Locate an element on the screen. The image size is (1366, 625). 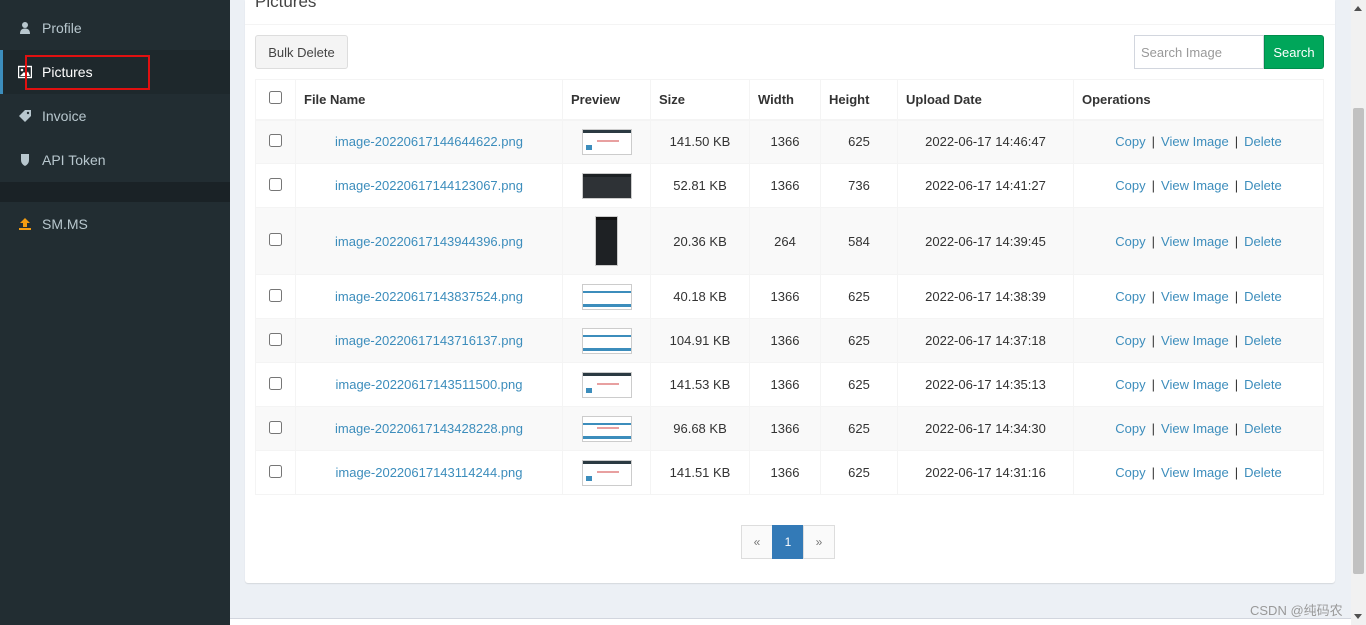
column-header-height: Height is located at coordinates (859, 100).